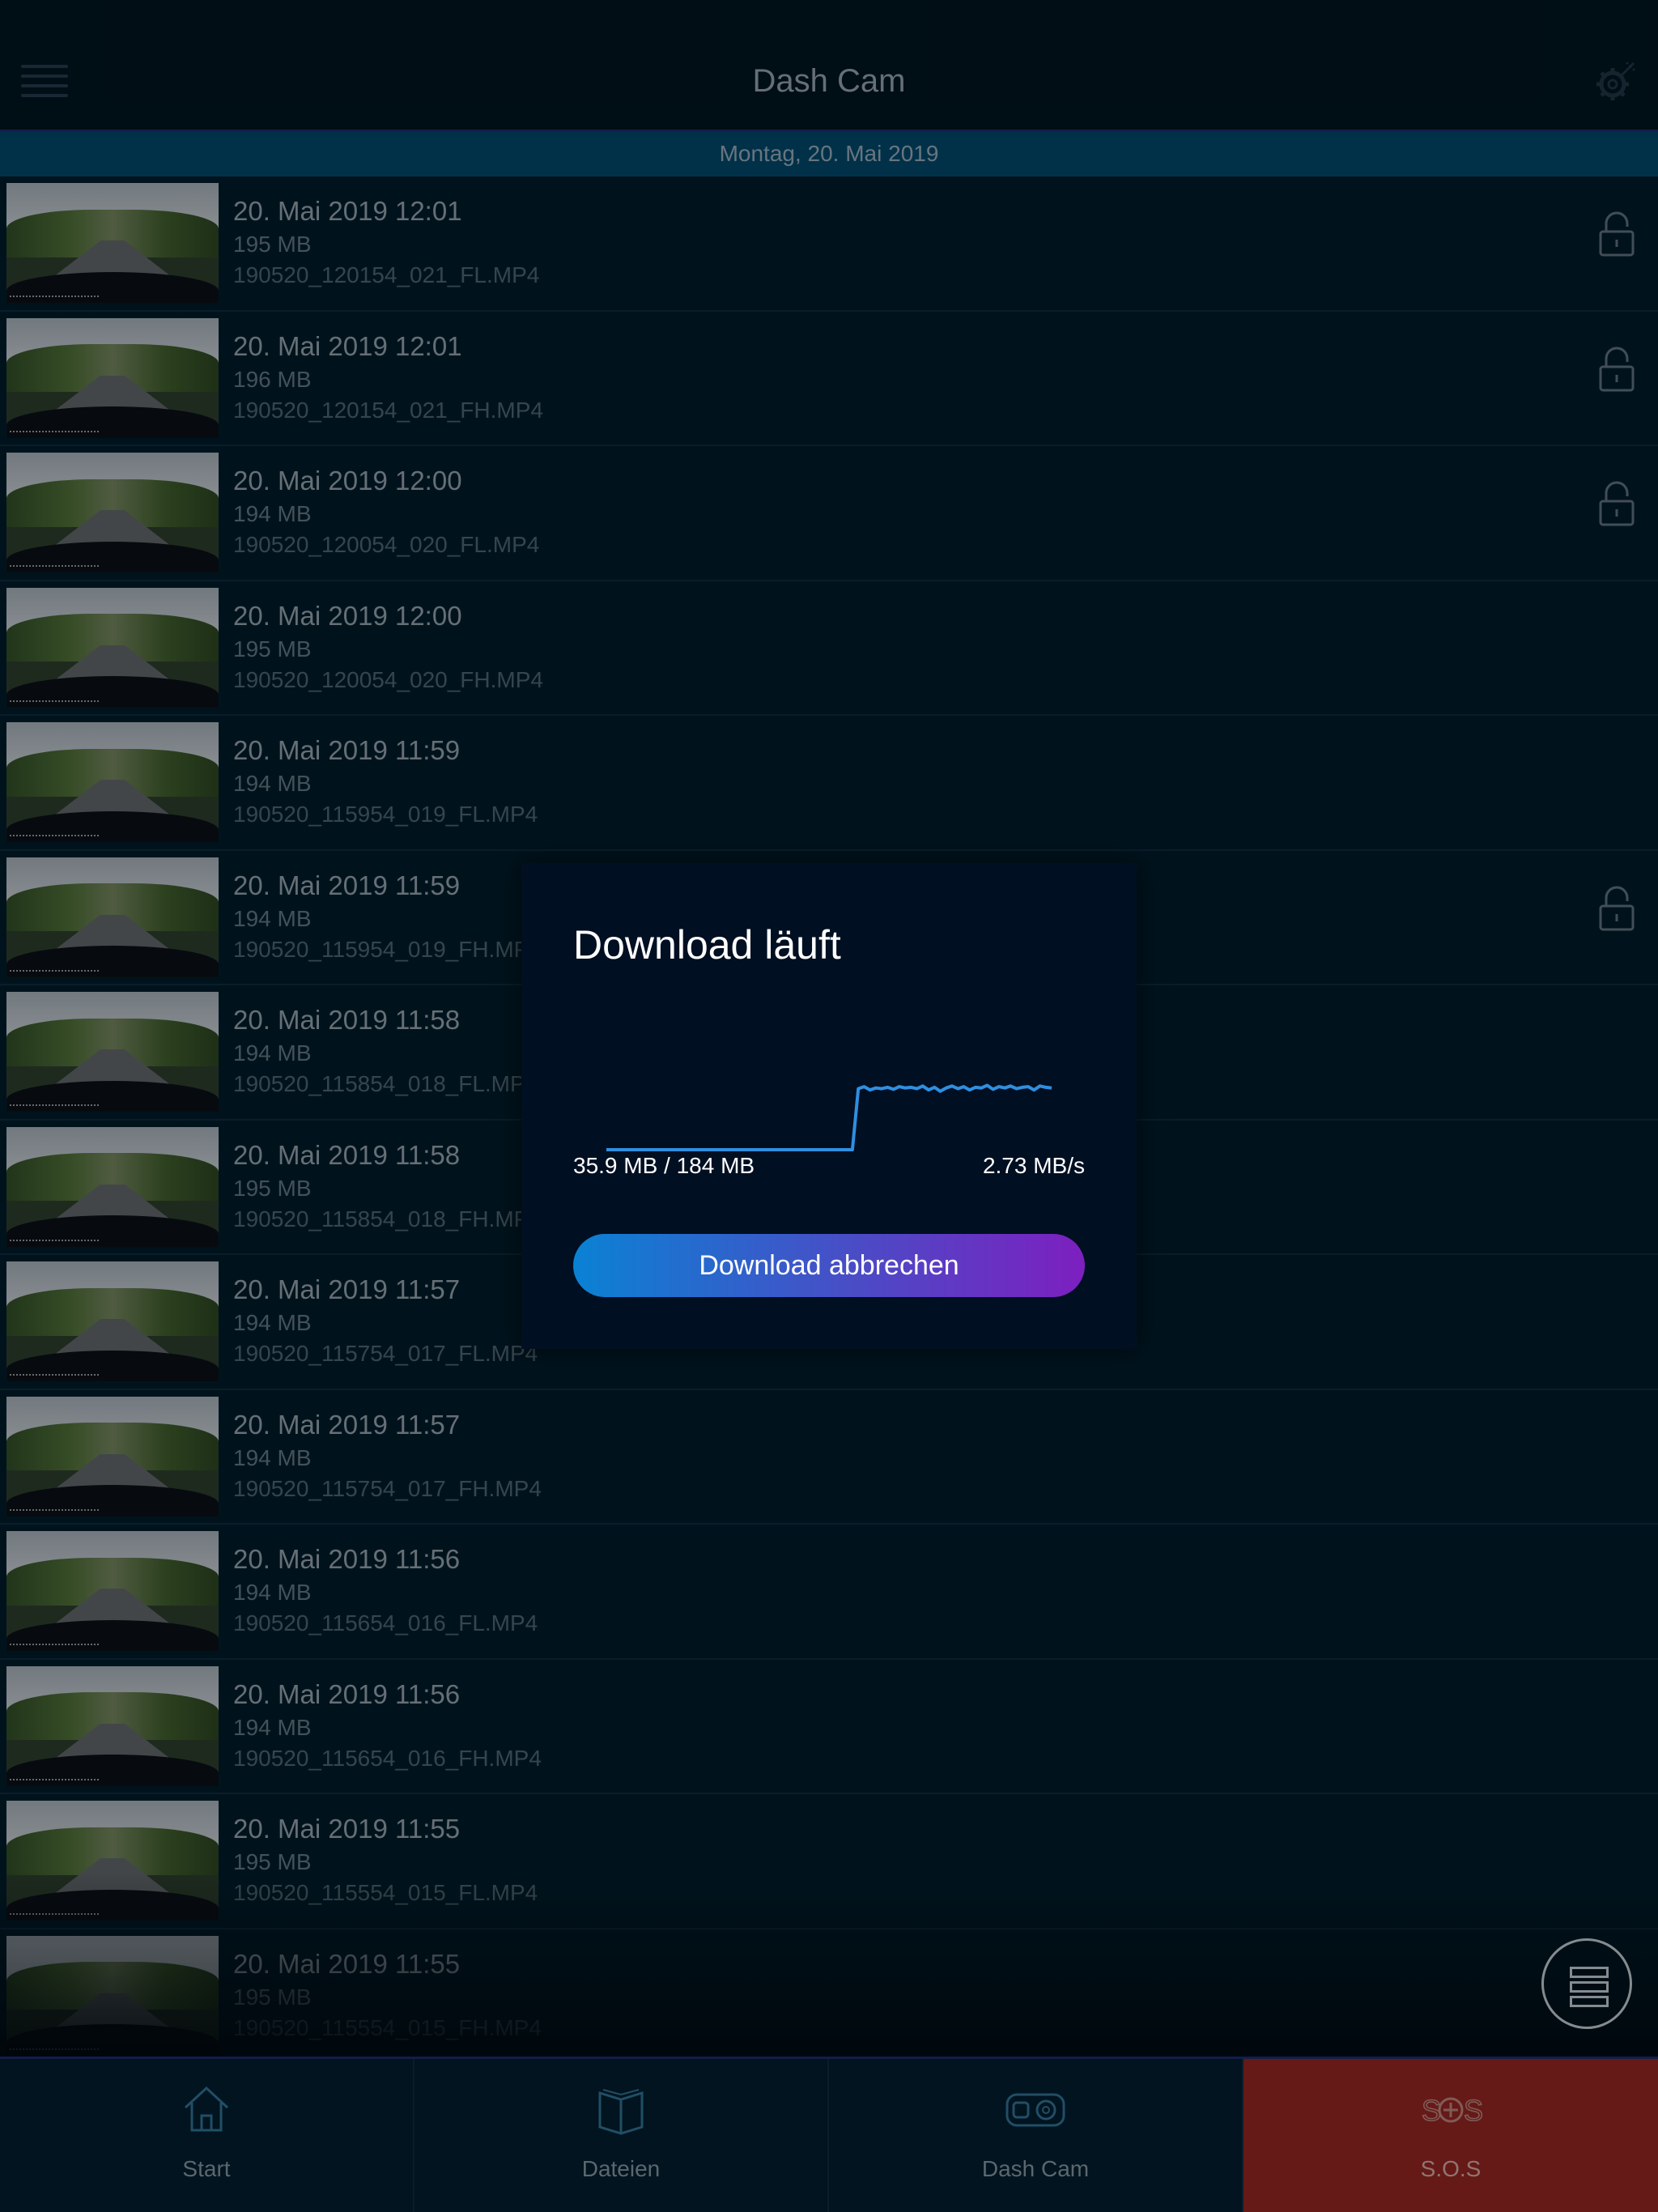 The width and height of the screenshot is (1658, 2212). I want to click on speed-graph-line, so click(829, 1117).